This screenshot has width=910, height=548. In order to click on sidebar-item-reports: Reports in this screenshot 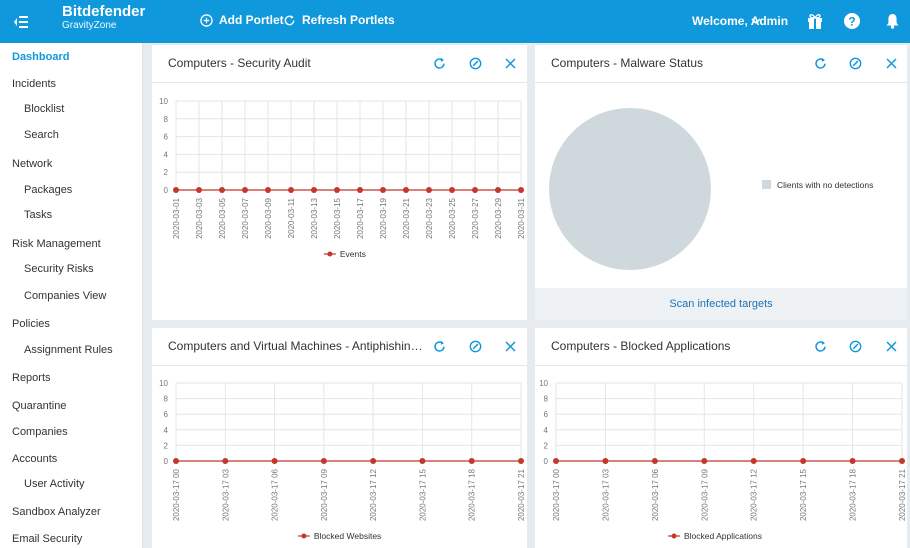, I will do `click(71, 378)`.